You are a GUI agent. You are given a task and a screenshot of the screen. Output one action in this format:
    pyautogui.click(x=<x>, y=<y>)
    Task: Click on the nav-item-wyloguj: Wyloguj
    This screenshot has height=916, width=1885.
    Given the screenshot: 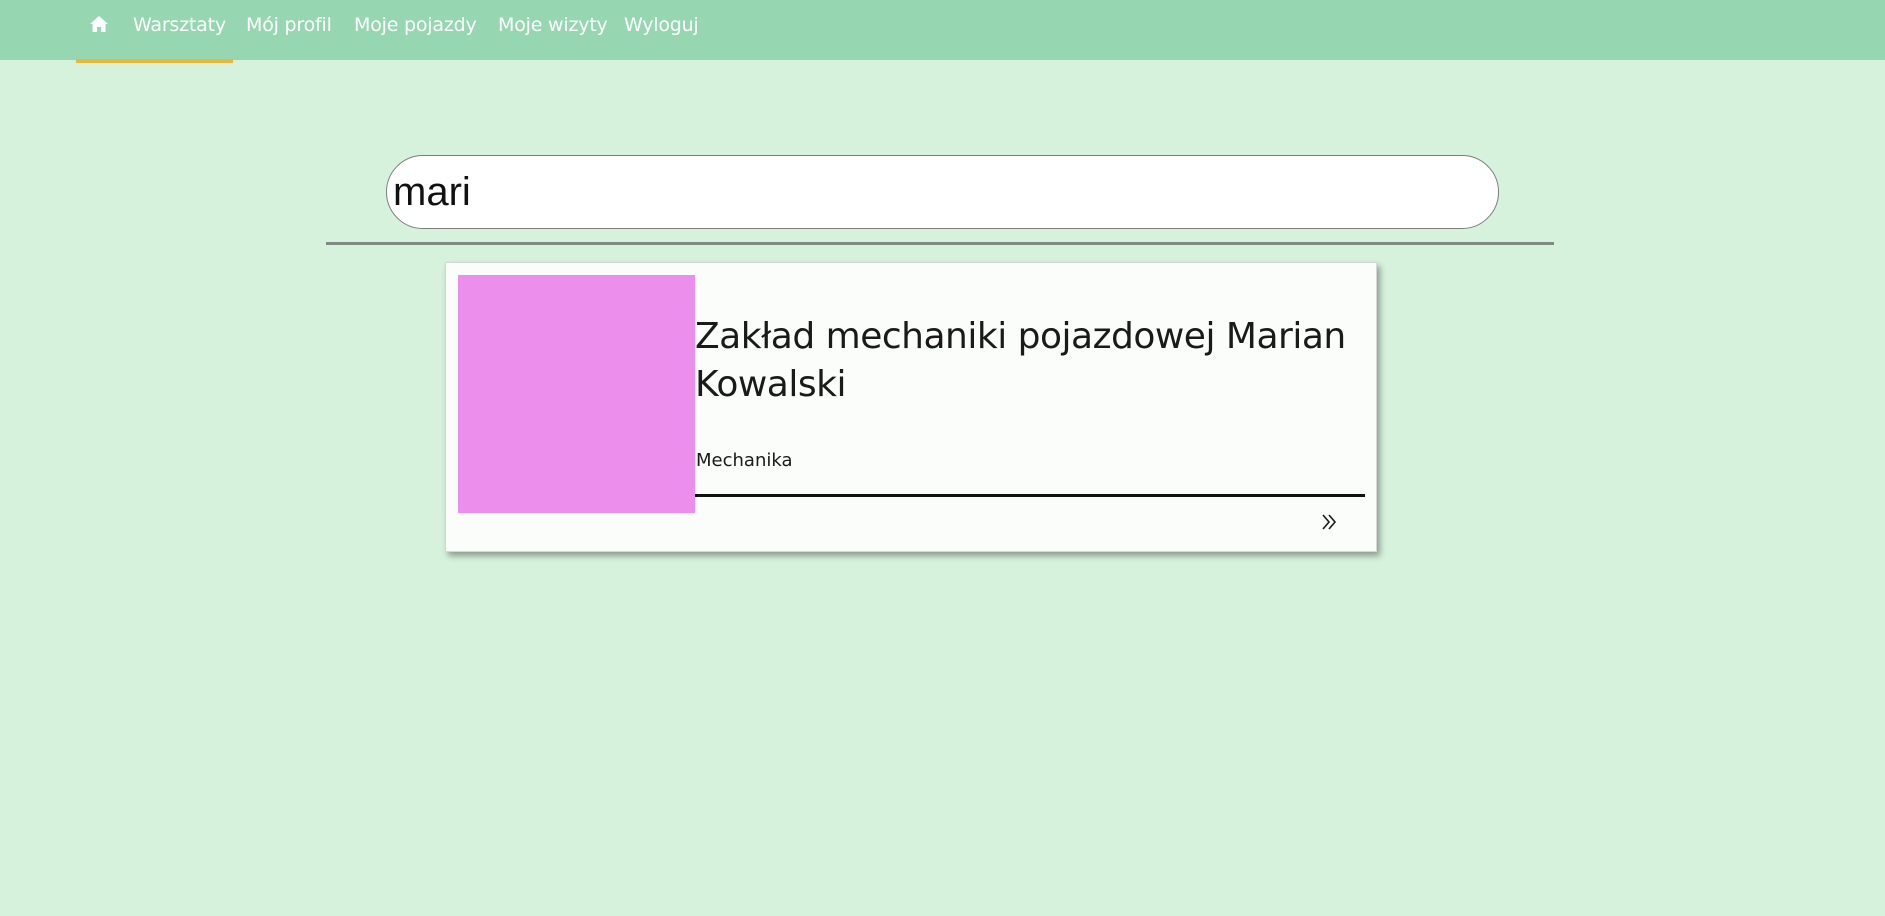 What is the action you would take?
    pyautogui.click(x=661, y=25)
    